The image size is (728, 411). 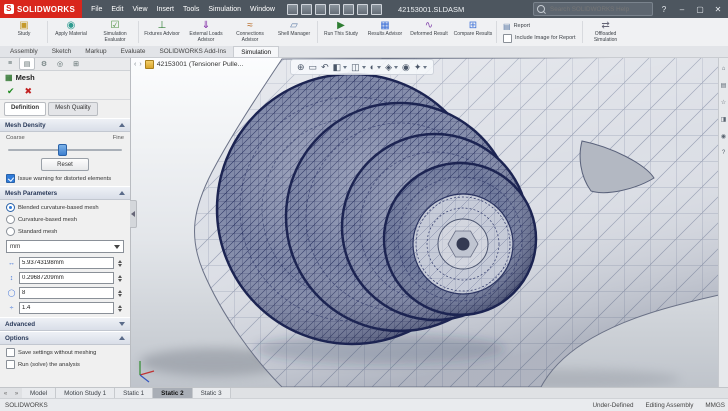 What do you see at coordinates (292, 9) in the screenshot?
I see `new-document-icon` at bounding box center [292, 9].